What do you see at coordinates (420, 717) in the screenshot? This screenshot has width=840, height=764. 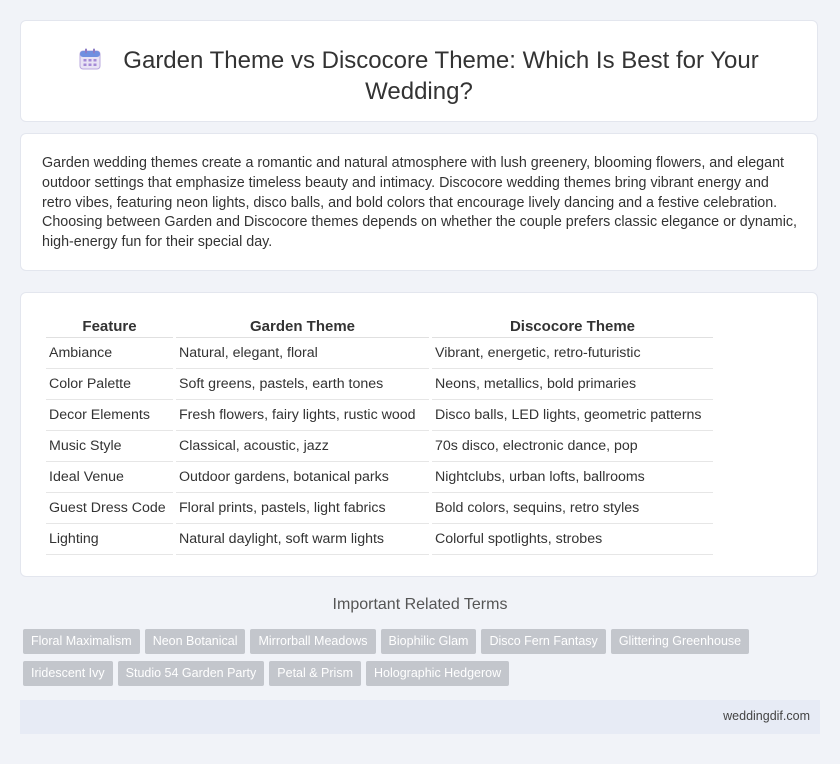 I see `footer: weddingdif.com` at bounding box center [420, 717].